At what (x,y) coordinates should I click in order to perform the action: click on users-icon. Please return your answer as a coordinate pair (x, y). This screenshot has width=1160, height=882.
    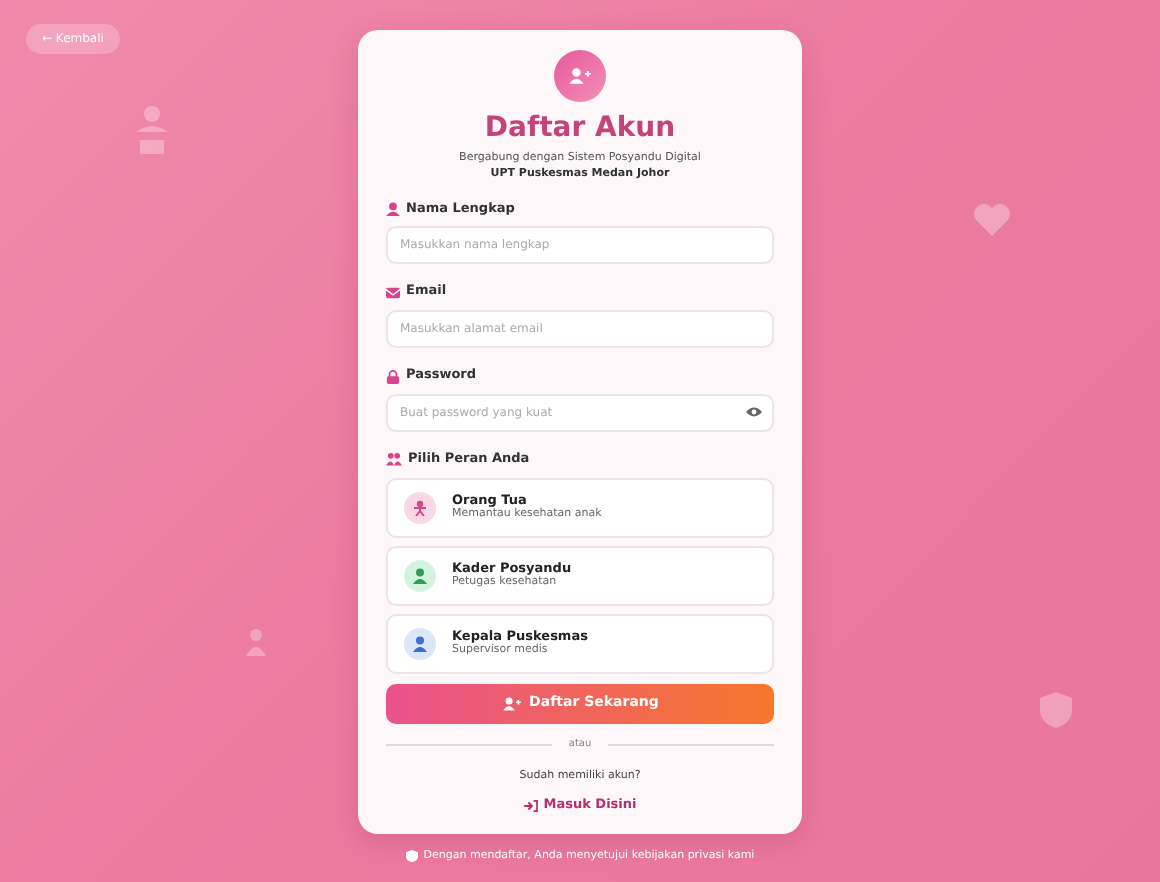
    Looking at the image, I should click on (394, 459).